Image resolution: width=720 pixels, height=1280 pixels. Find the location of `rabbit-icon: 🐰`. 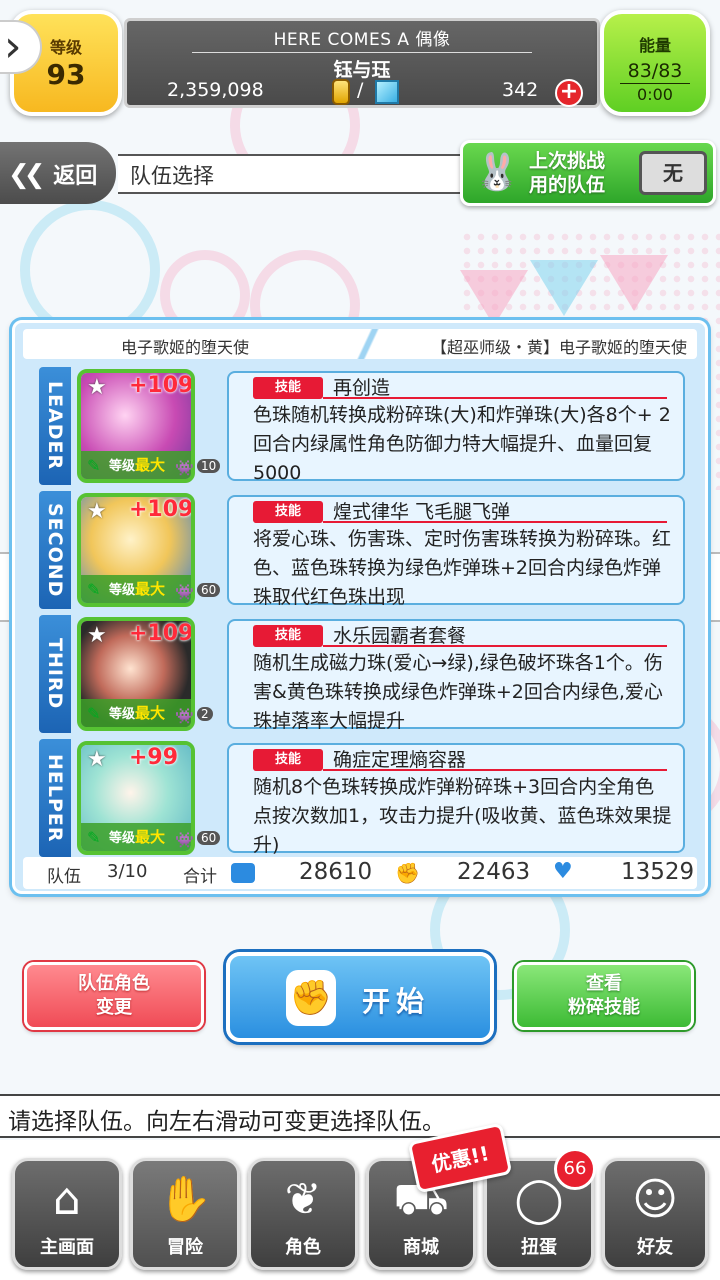

rabbit-icon: 🐰 is located at coordinates (497, 172).